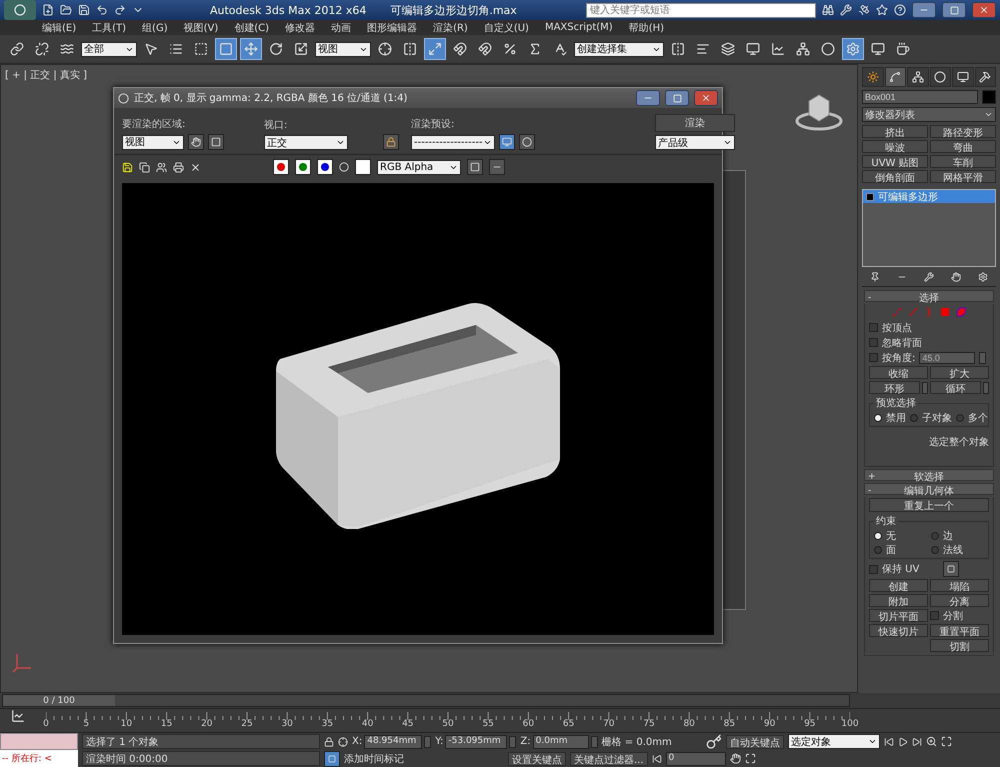 This screenshot has height=767, width=1000. Describe the element at coordinates (929, 296) in the screenshot. I see `rollout-header: - 选择` at that location.